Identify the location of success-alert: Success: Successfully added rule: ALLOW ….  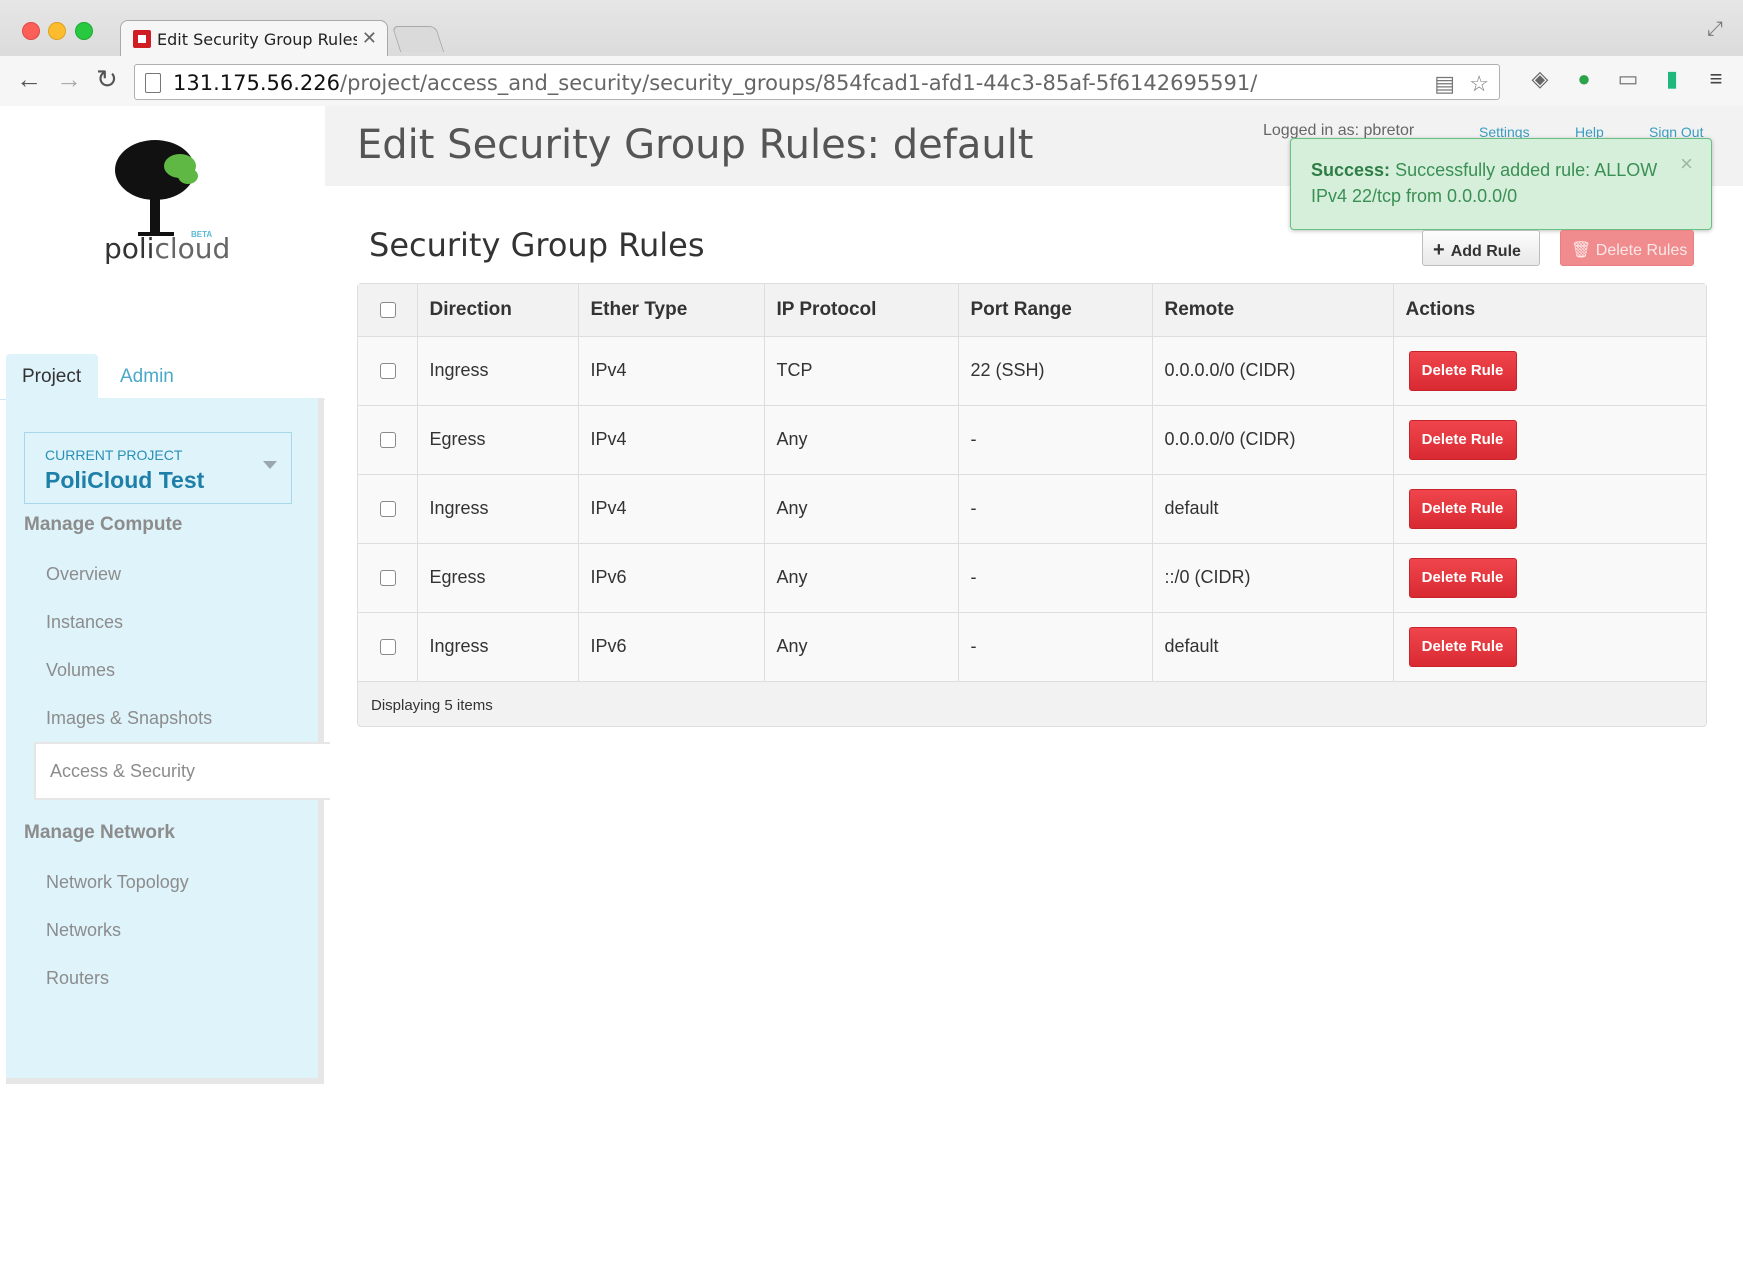
(1501, 184).